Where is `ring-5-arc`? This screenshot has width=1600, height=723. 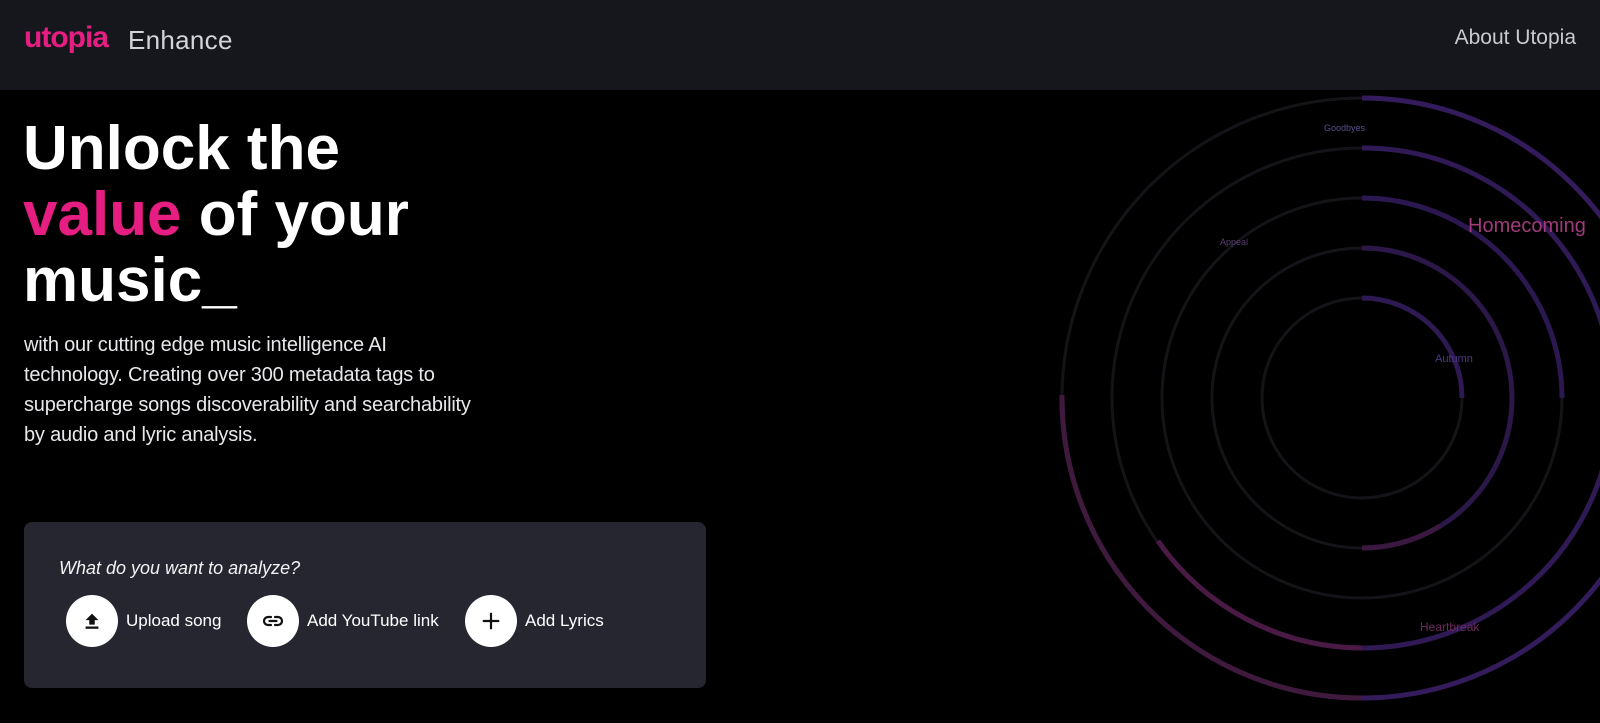
ring-5-arc is located at coordinates (1413, 347).